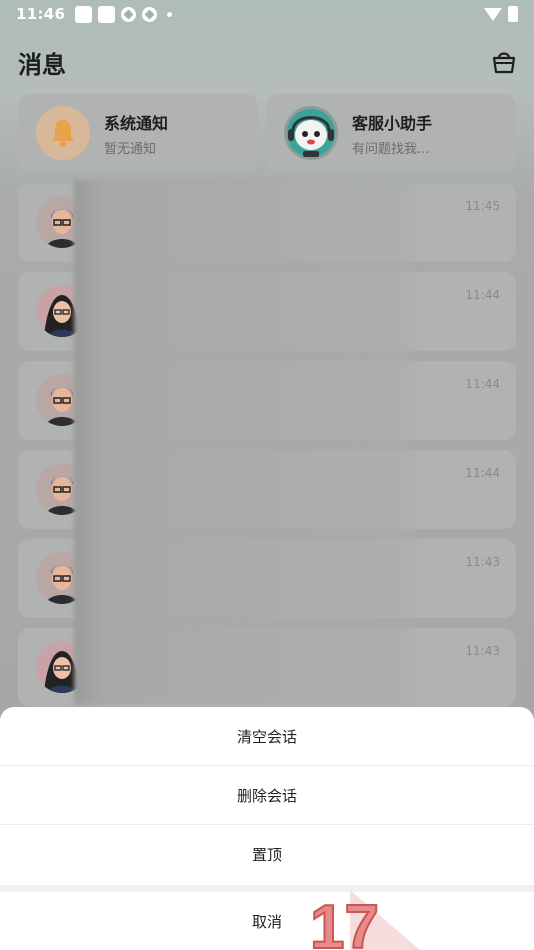  Describe the element at coordinates (63, 133) in the screenshot. I see `bell-icon` at that location.